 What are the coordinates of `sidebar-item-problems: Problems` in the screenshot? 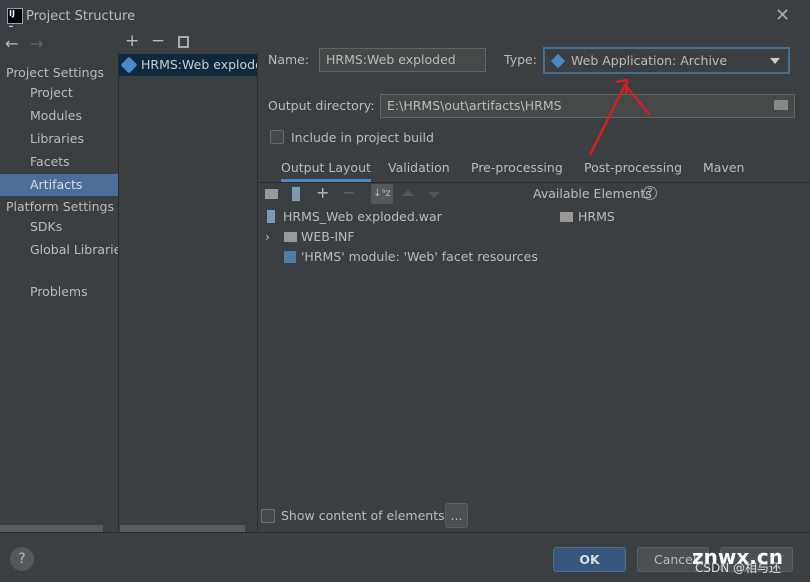 It's located at (59, 292).